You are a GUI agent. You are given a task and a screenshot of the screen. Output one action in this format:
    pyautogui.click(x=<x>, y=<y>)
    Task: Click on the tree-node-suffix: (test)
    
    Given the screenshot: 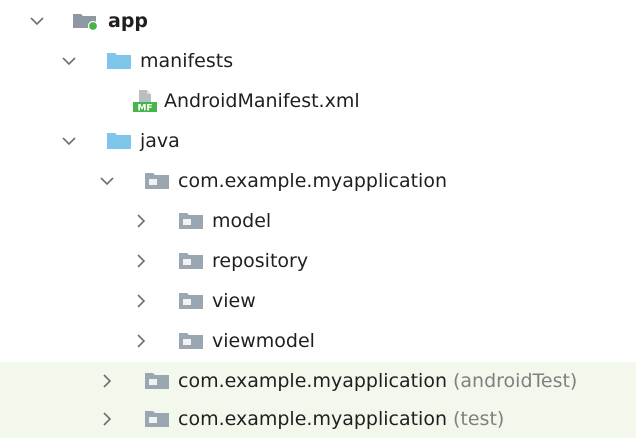 What is the action you would take?
    pyautogui.click(x=479, y=418)
    